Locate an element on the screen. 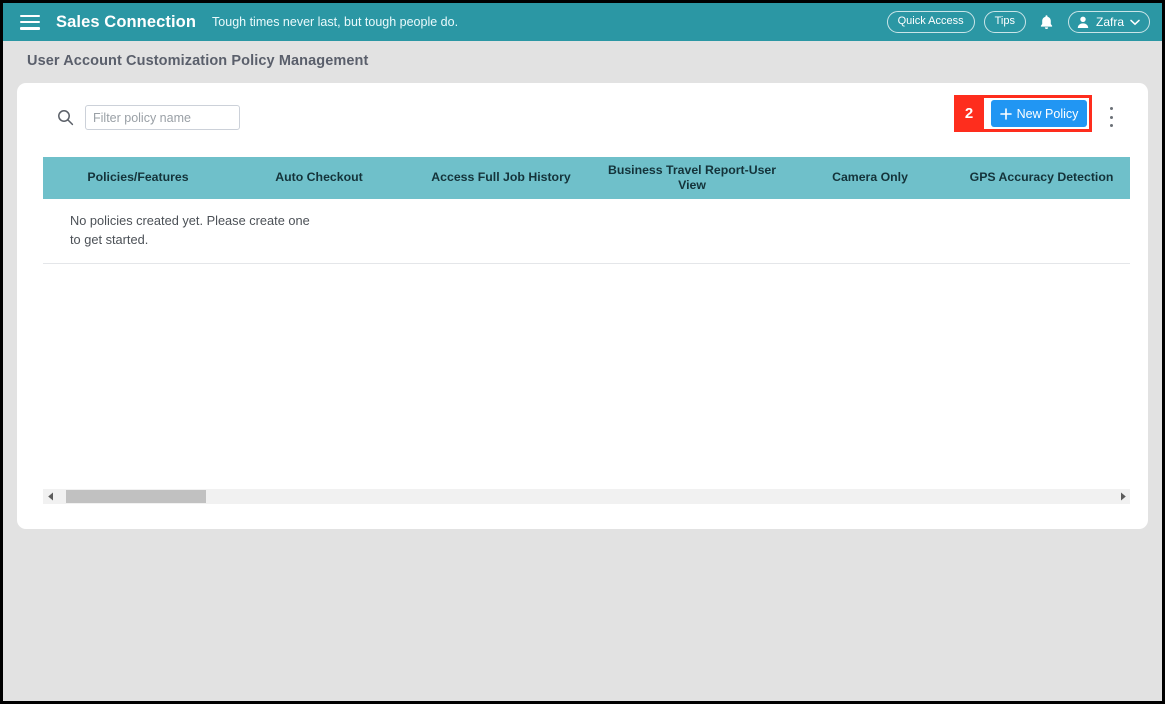  annotation-step-number: 2 is located at coordinates (969, 113).